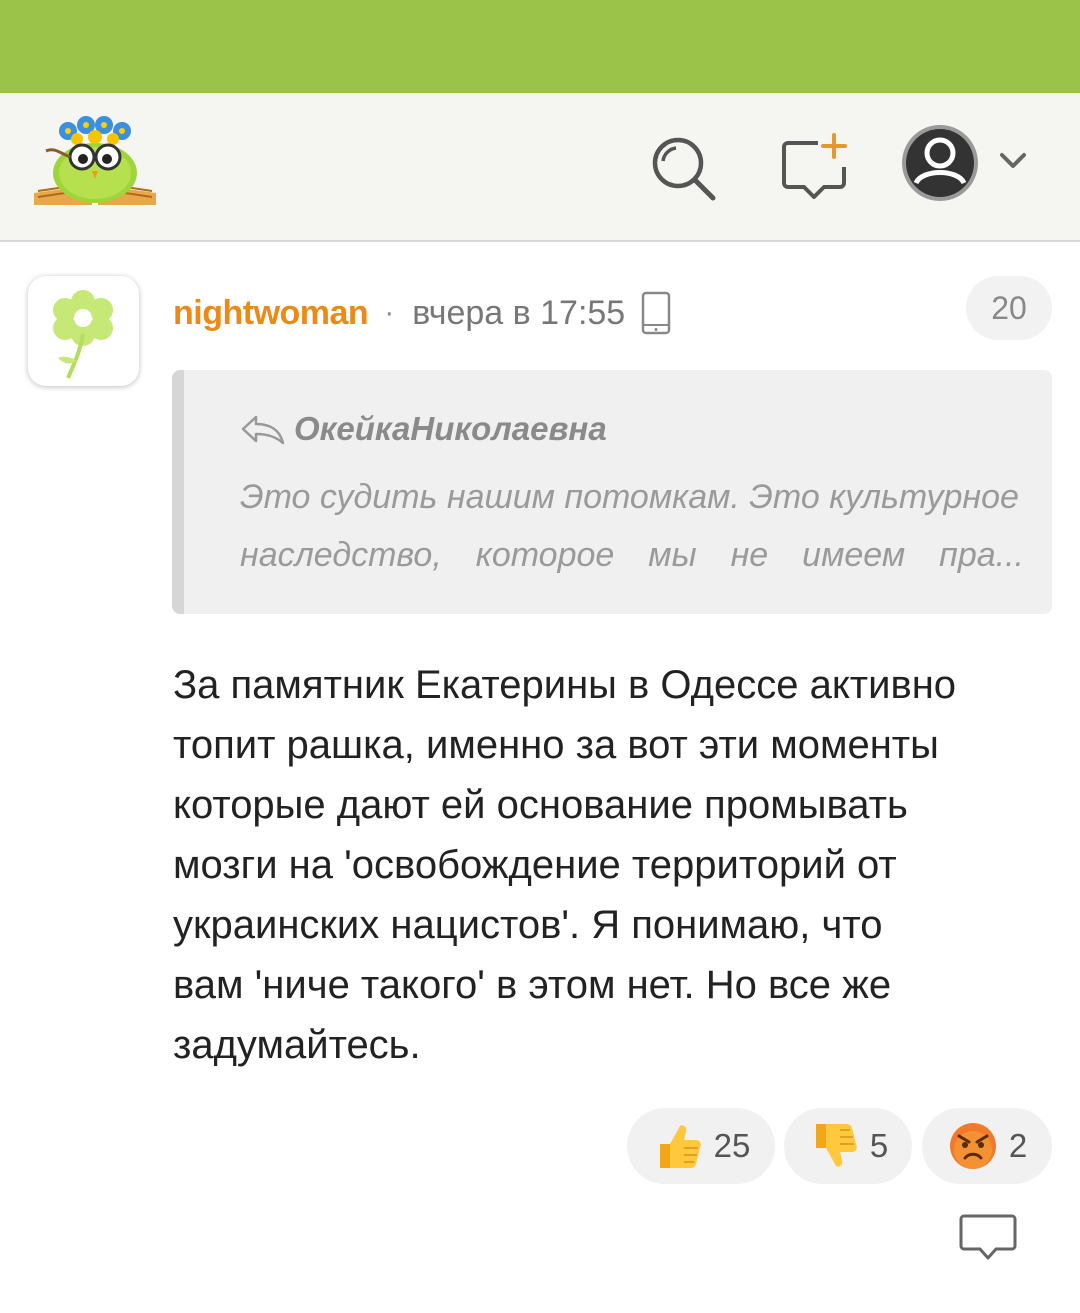 This screenshot has width=1080, height=1313. I want to click on like-button: 25, so click(701, 1146).